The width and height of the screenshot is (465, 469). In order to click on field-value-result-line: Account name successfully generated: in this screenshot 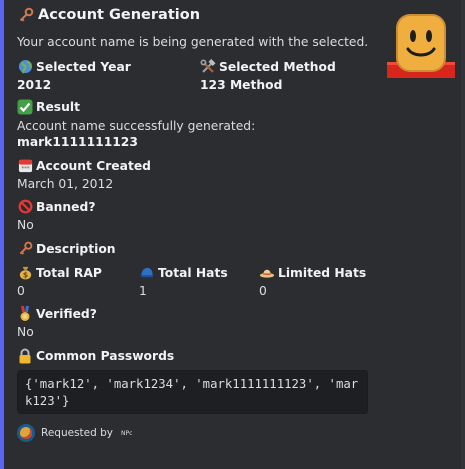, I will do `click(136, 126)`.